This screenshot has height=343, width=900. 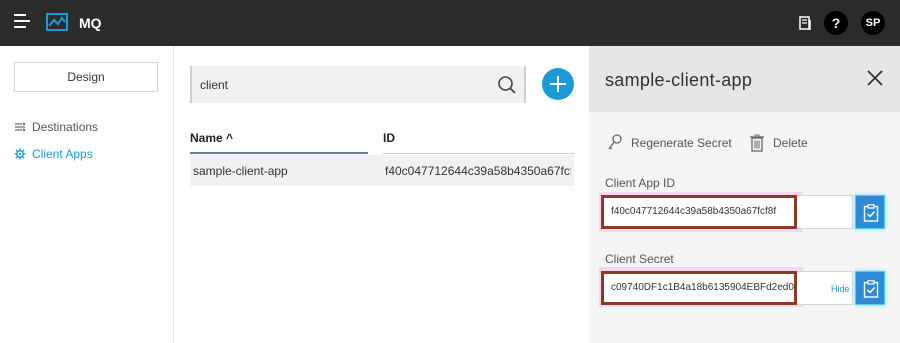 I want to click on search-box, so click(x=358, y=84).